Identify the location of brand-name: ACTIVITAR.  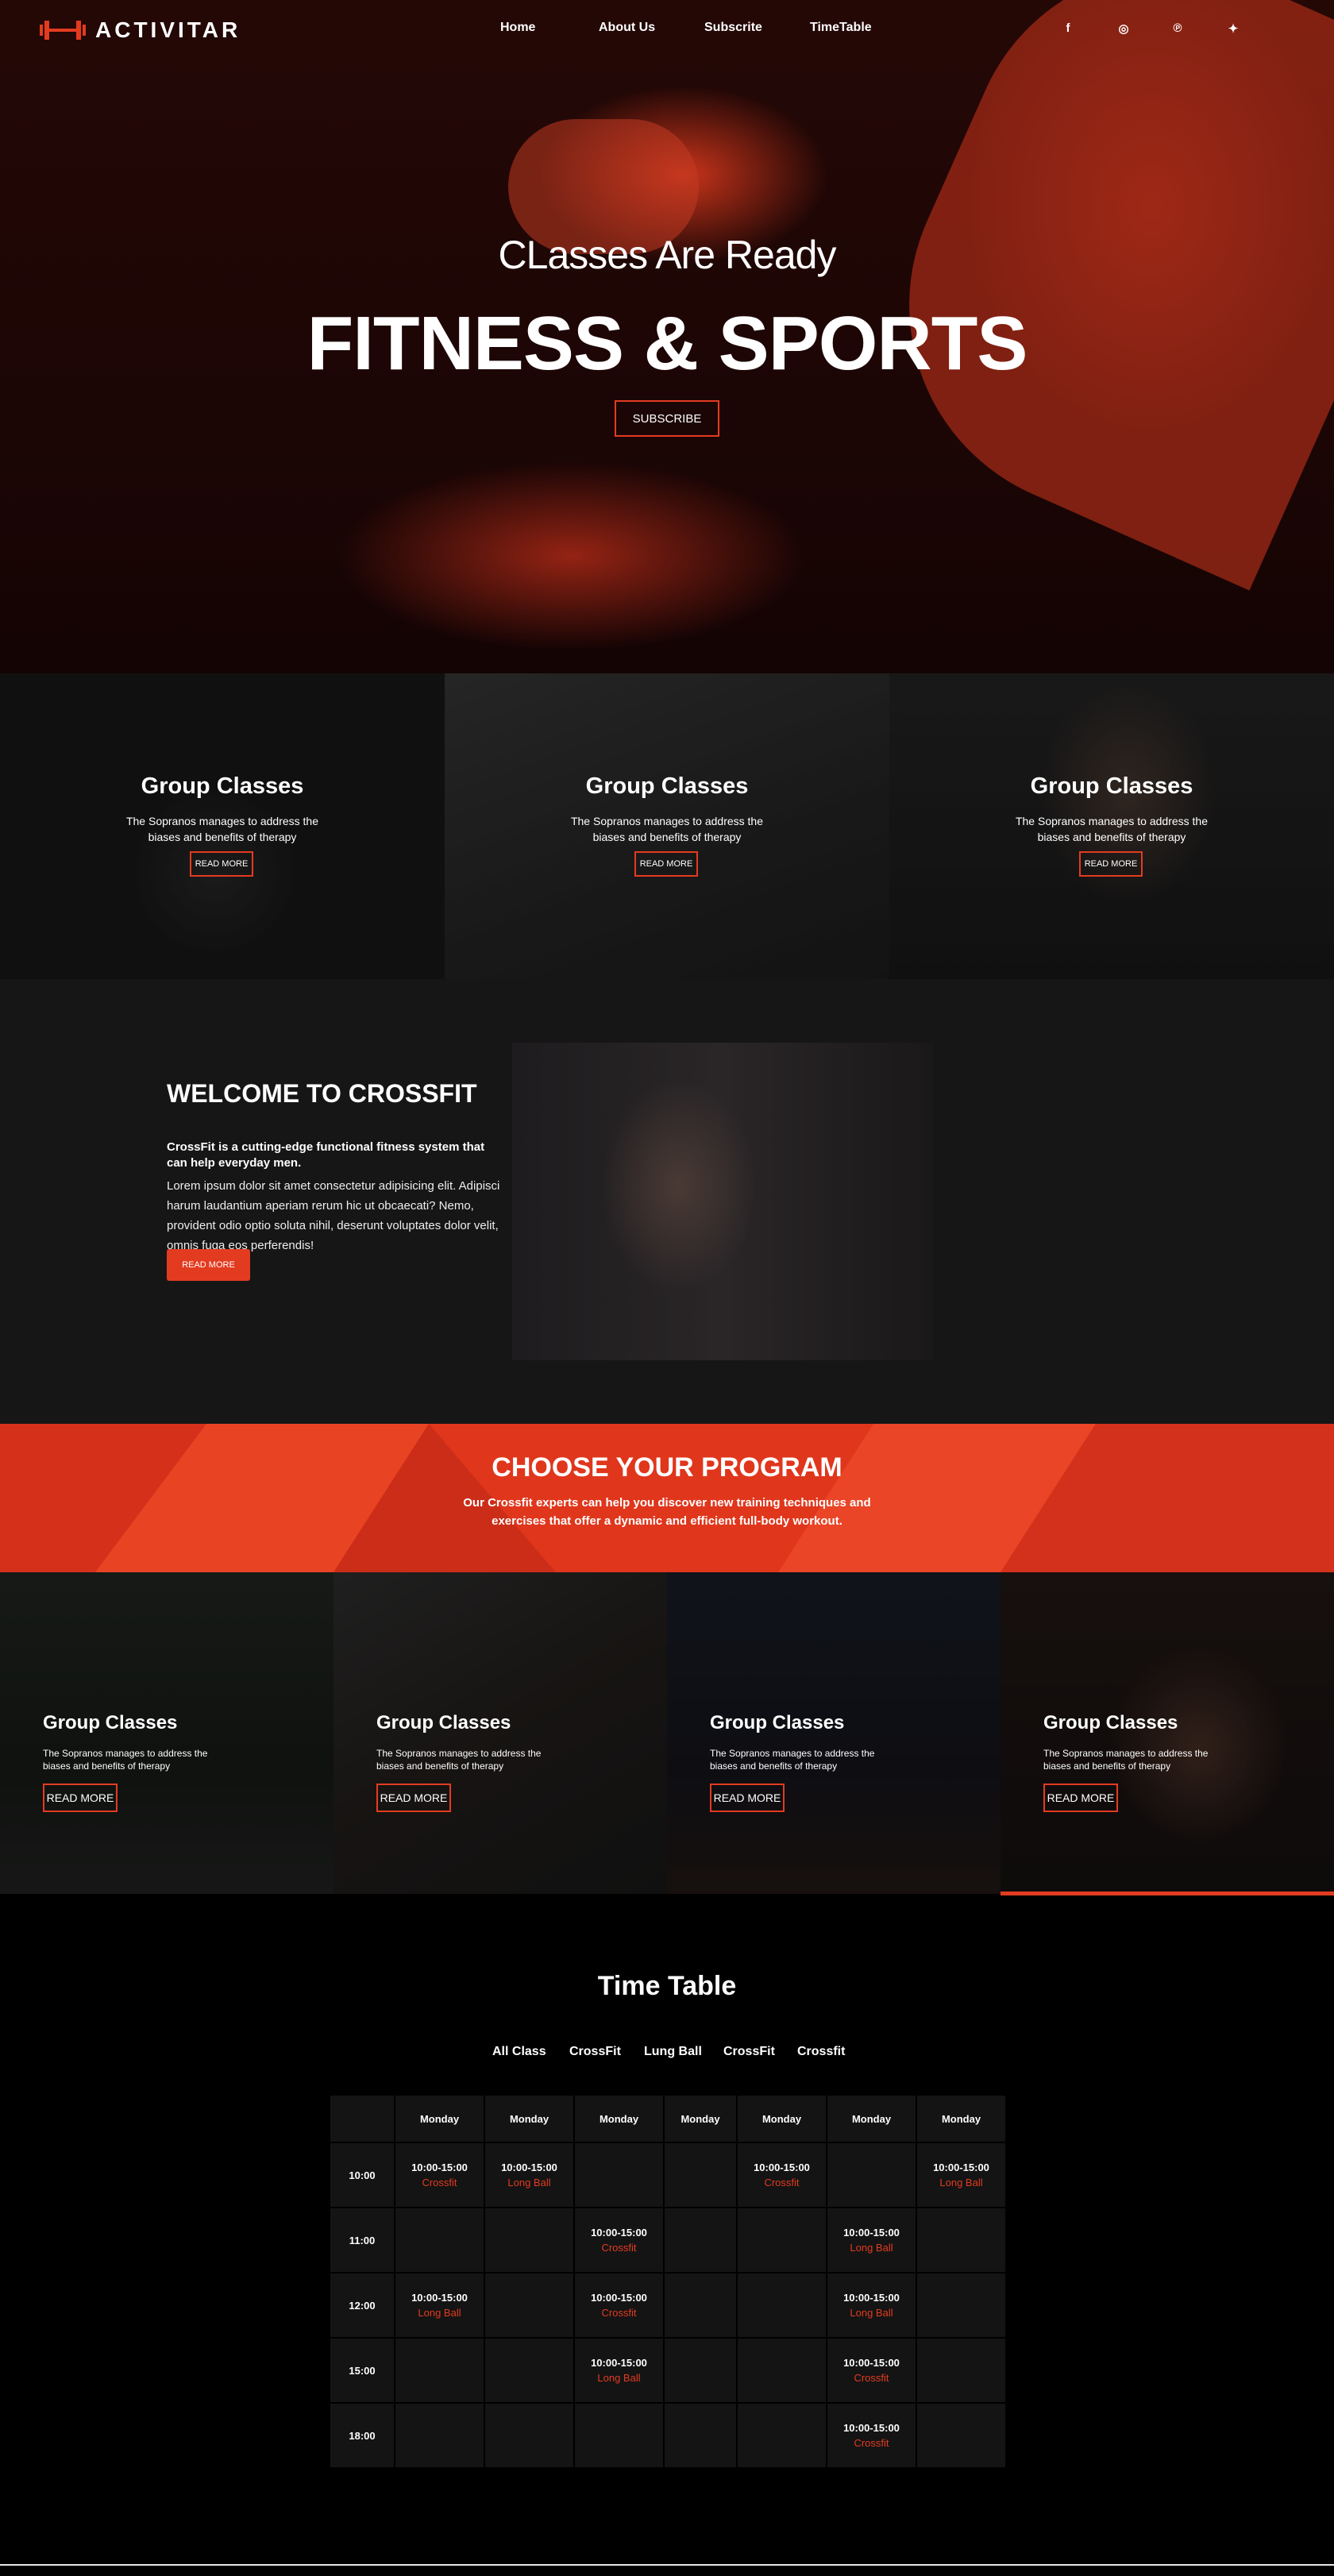
(168, 29).